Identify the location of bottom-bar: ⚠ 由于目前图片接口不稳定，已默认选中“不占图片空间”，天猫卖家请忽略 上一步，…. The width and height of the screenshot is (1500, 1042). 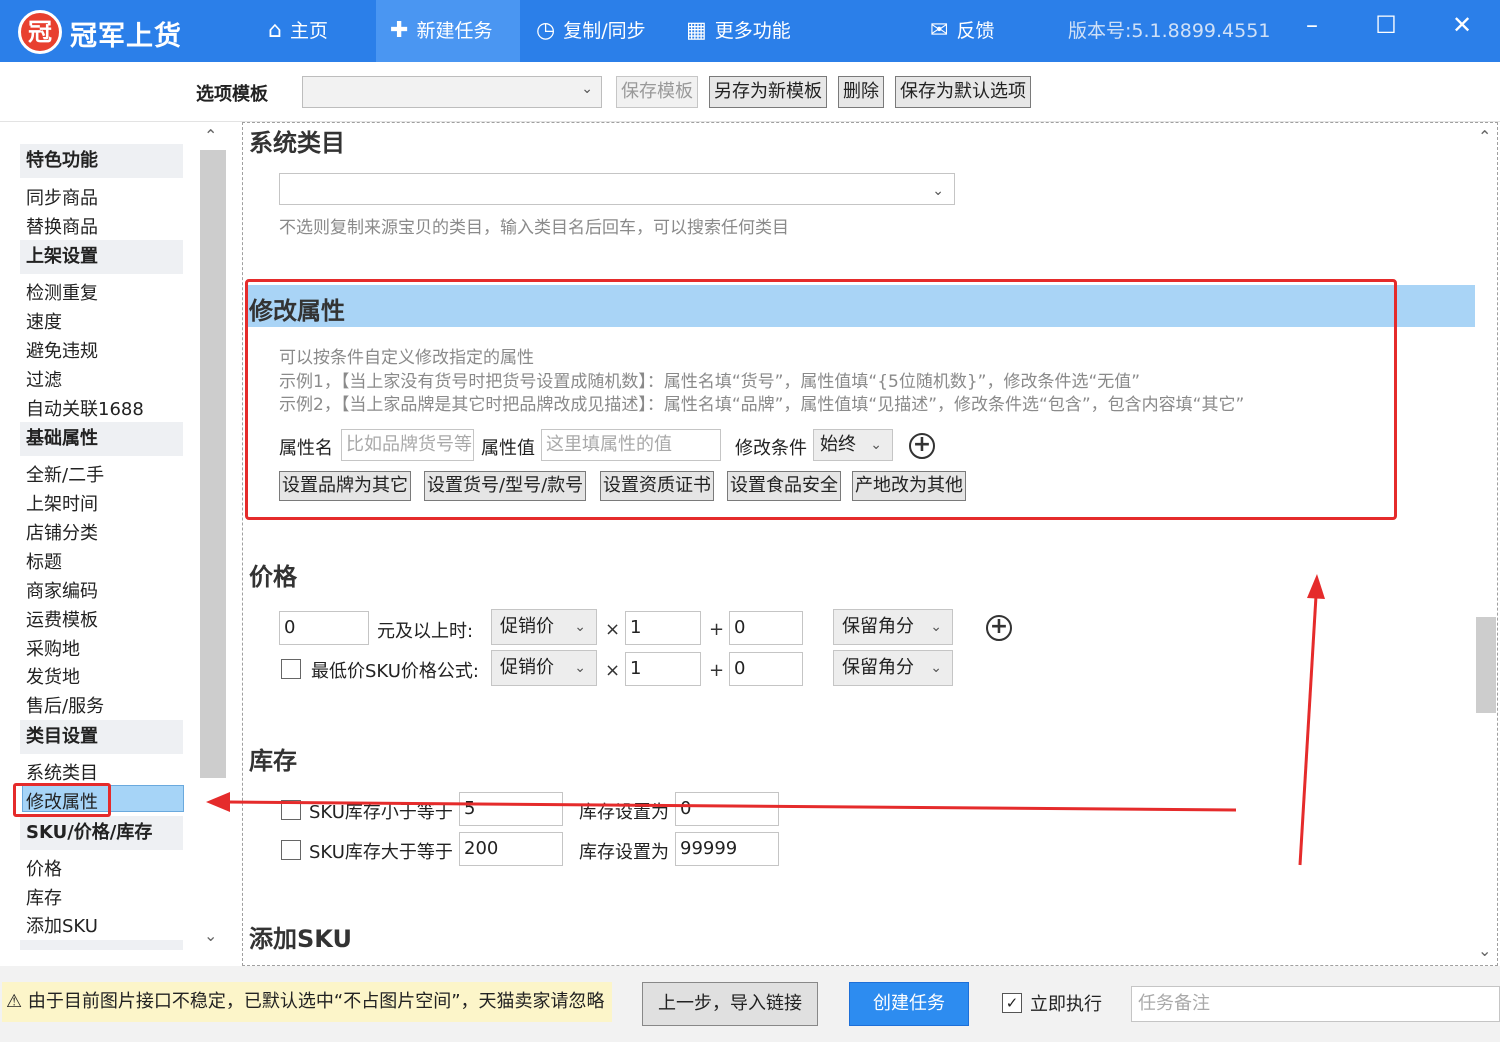
(750, 1004).